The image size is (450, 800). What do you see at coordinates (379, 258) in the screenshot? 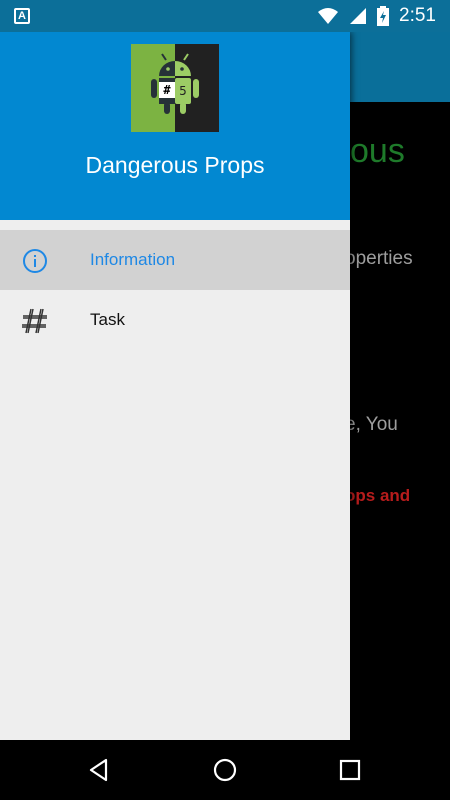
I see `background-text-line: operties` at bounding box center [379, 258].